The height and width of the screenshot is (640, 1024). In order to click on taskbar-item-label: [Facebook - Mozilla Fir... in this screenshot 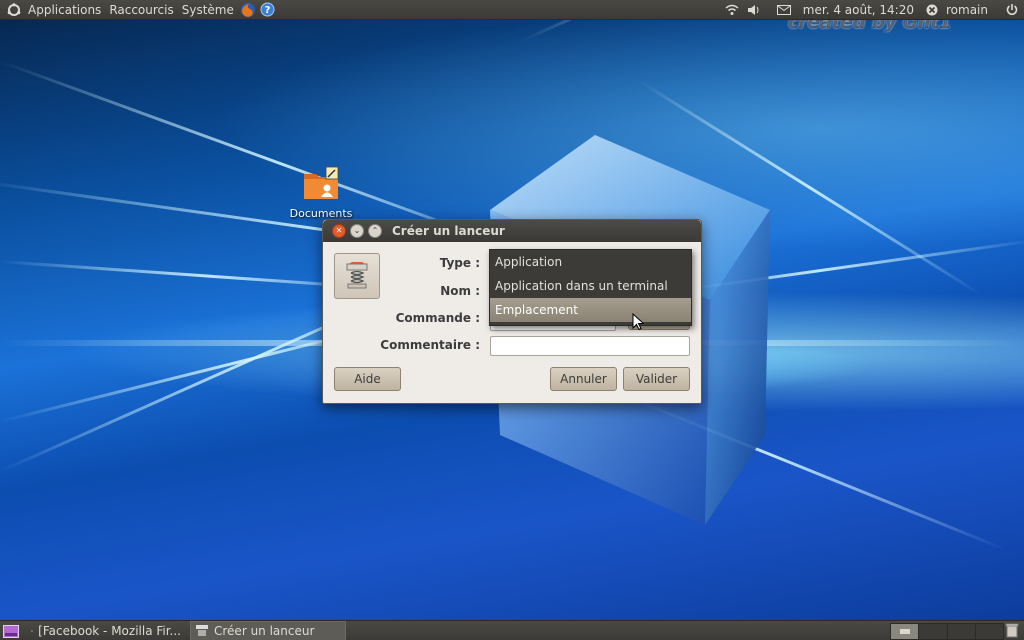, I will do `click(109, 631)`.